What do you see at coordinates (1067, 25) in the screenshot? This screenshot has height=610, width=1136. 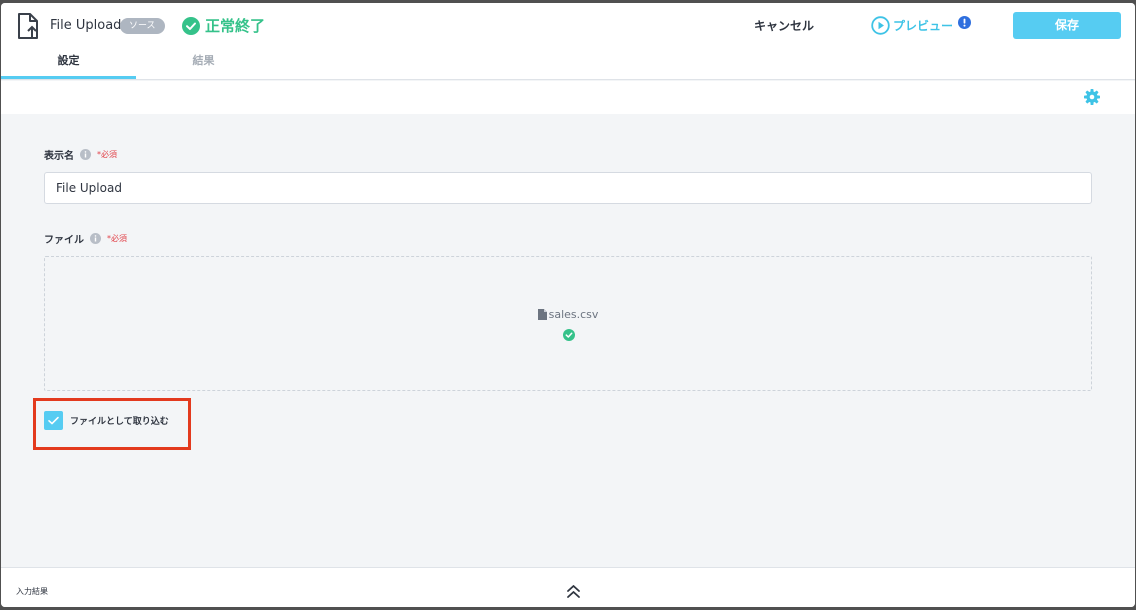 I see `save-button: 保存` at bounding box center [1067, 25].